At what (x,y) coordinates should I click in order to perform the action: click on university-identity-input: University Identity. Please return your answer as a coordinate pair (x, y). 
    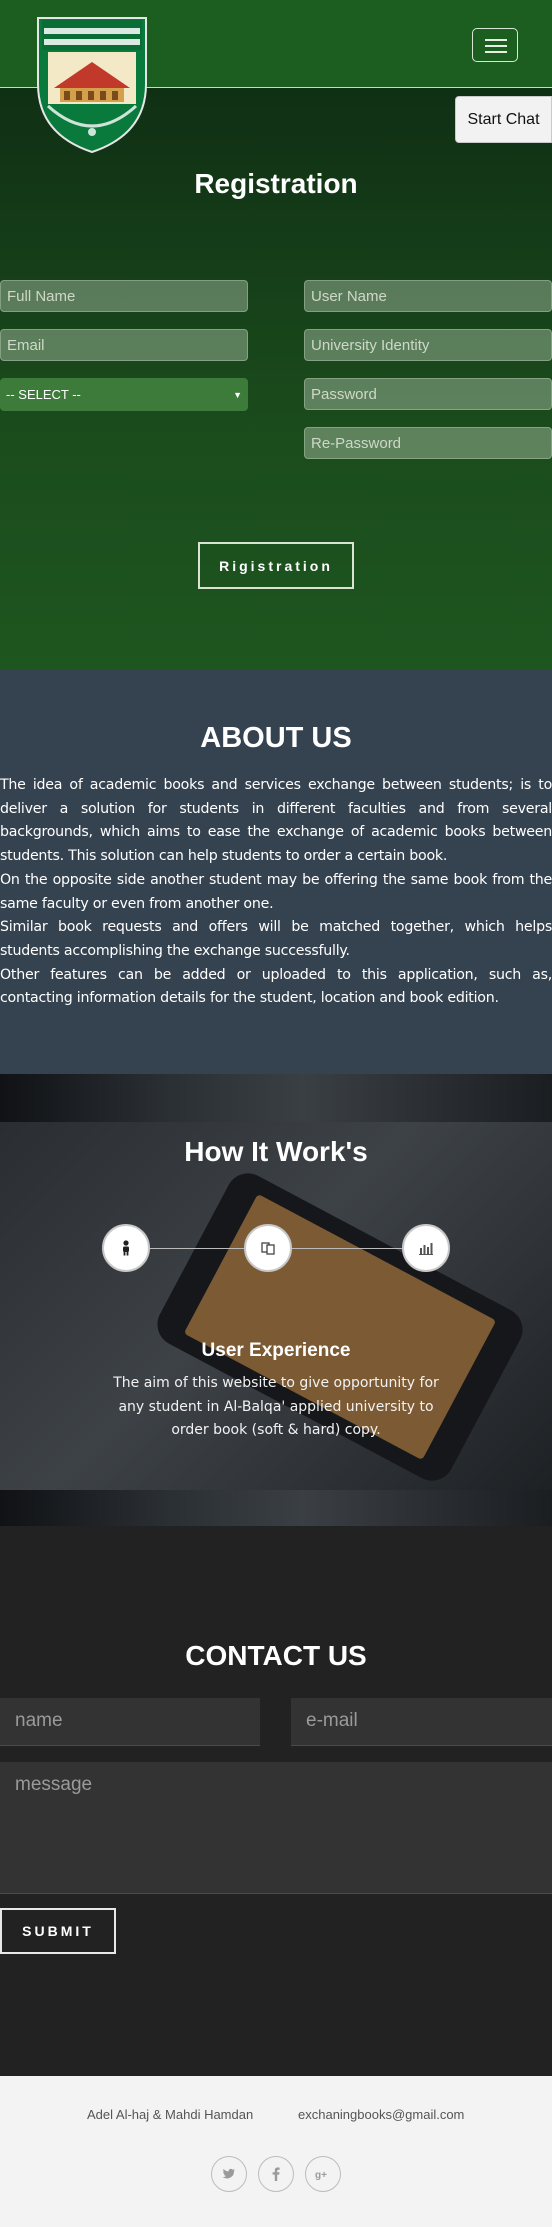
    Looking at the image, I should click on (428, 345).